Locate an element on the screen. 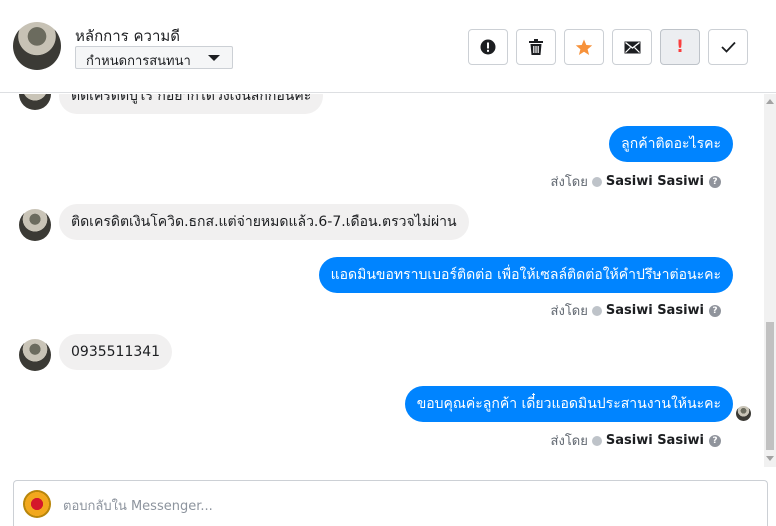 The image size is (776, 526). mark-unread-button is located at coordinates (632, 47).